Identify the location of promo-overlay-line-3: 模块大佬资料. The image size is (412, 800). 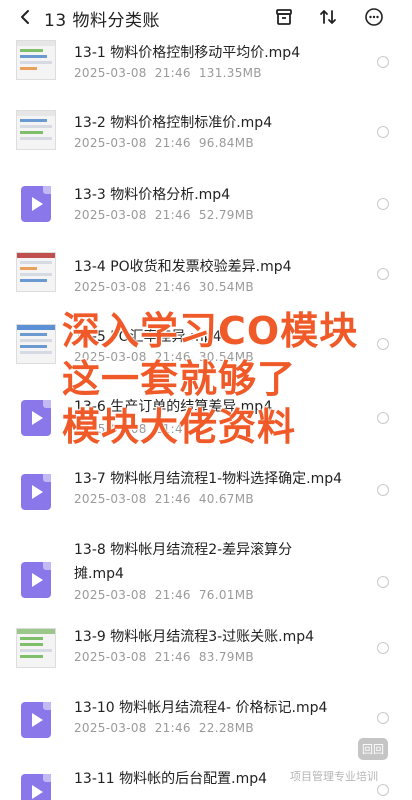
(179, 427).